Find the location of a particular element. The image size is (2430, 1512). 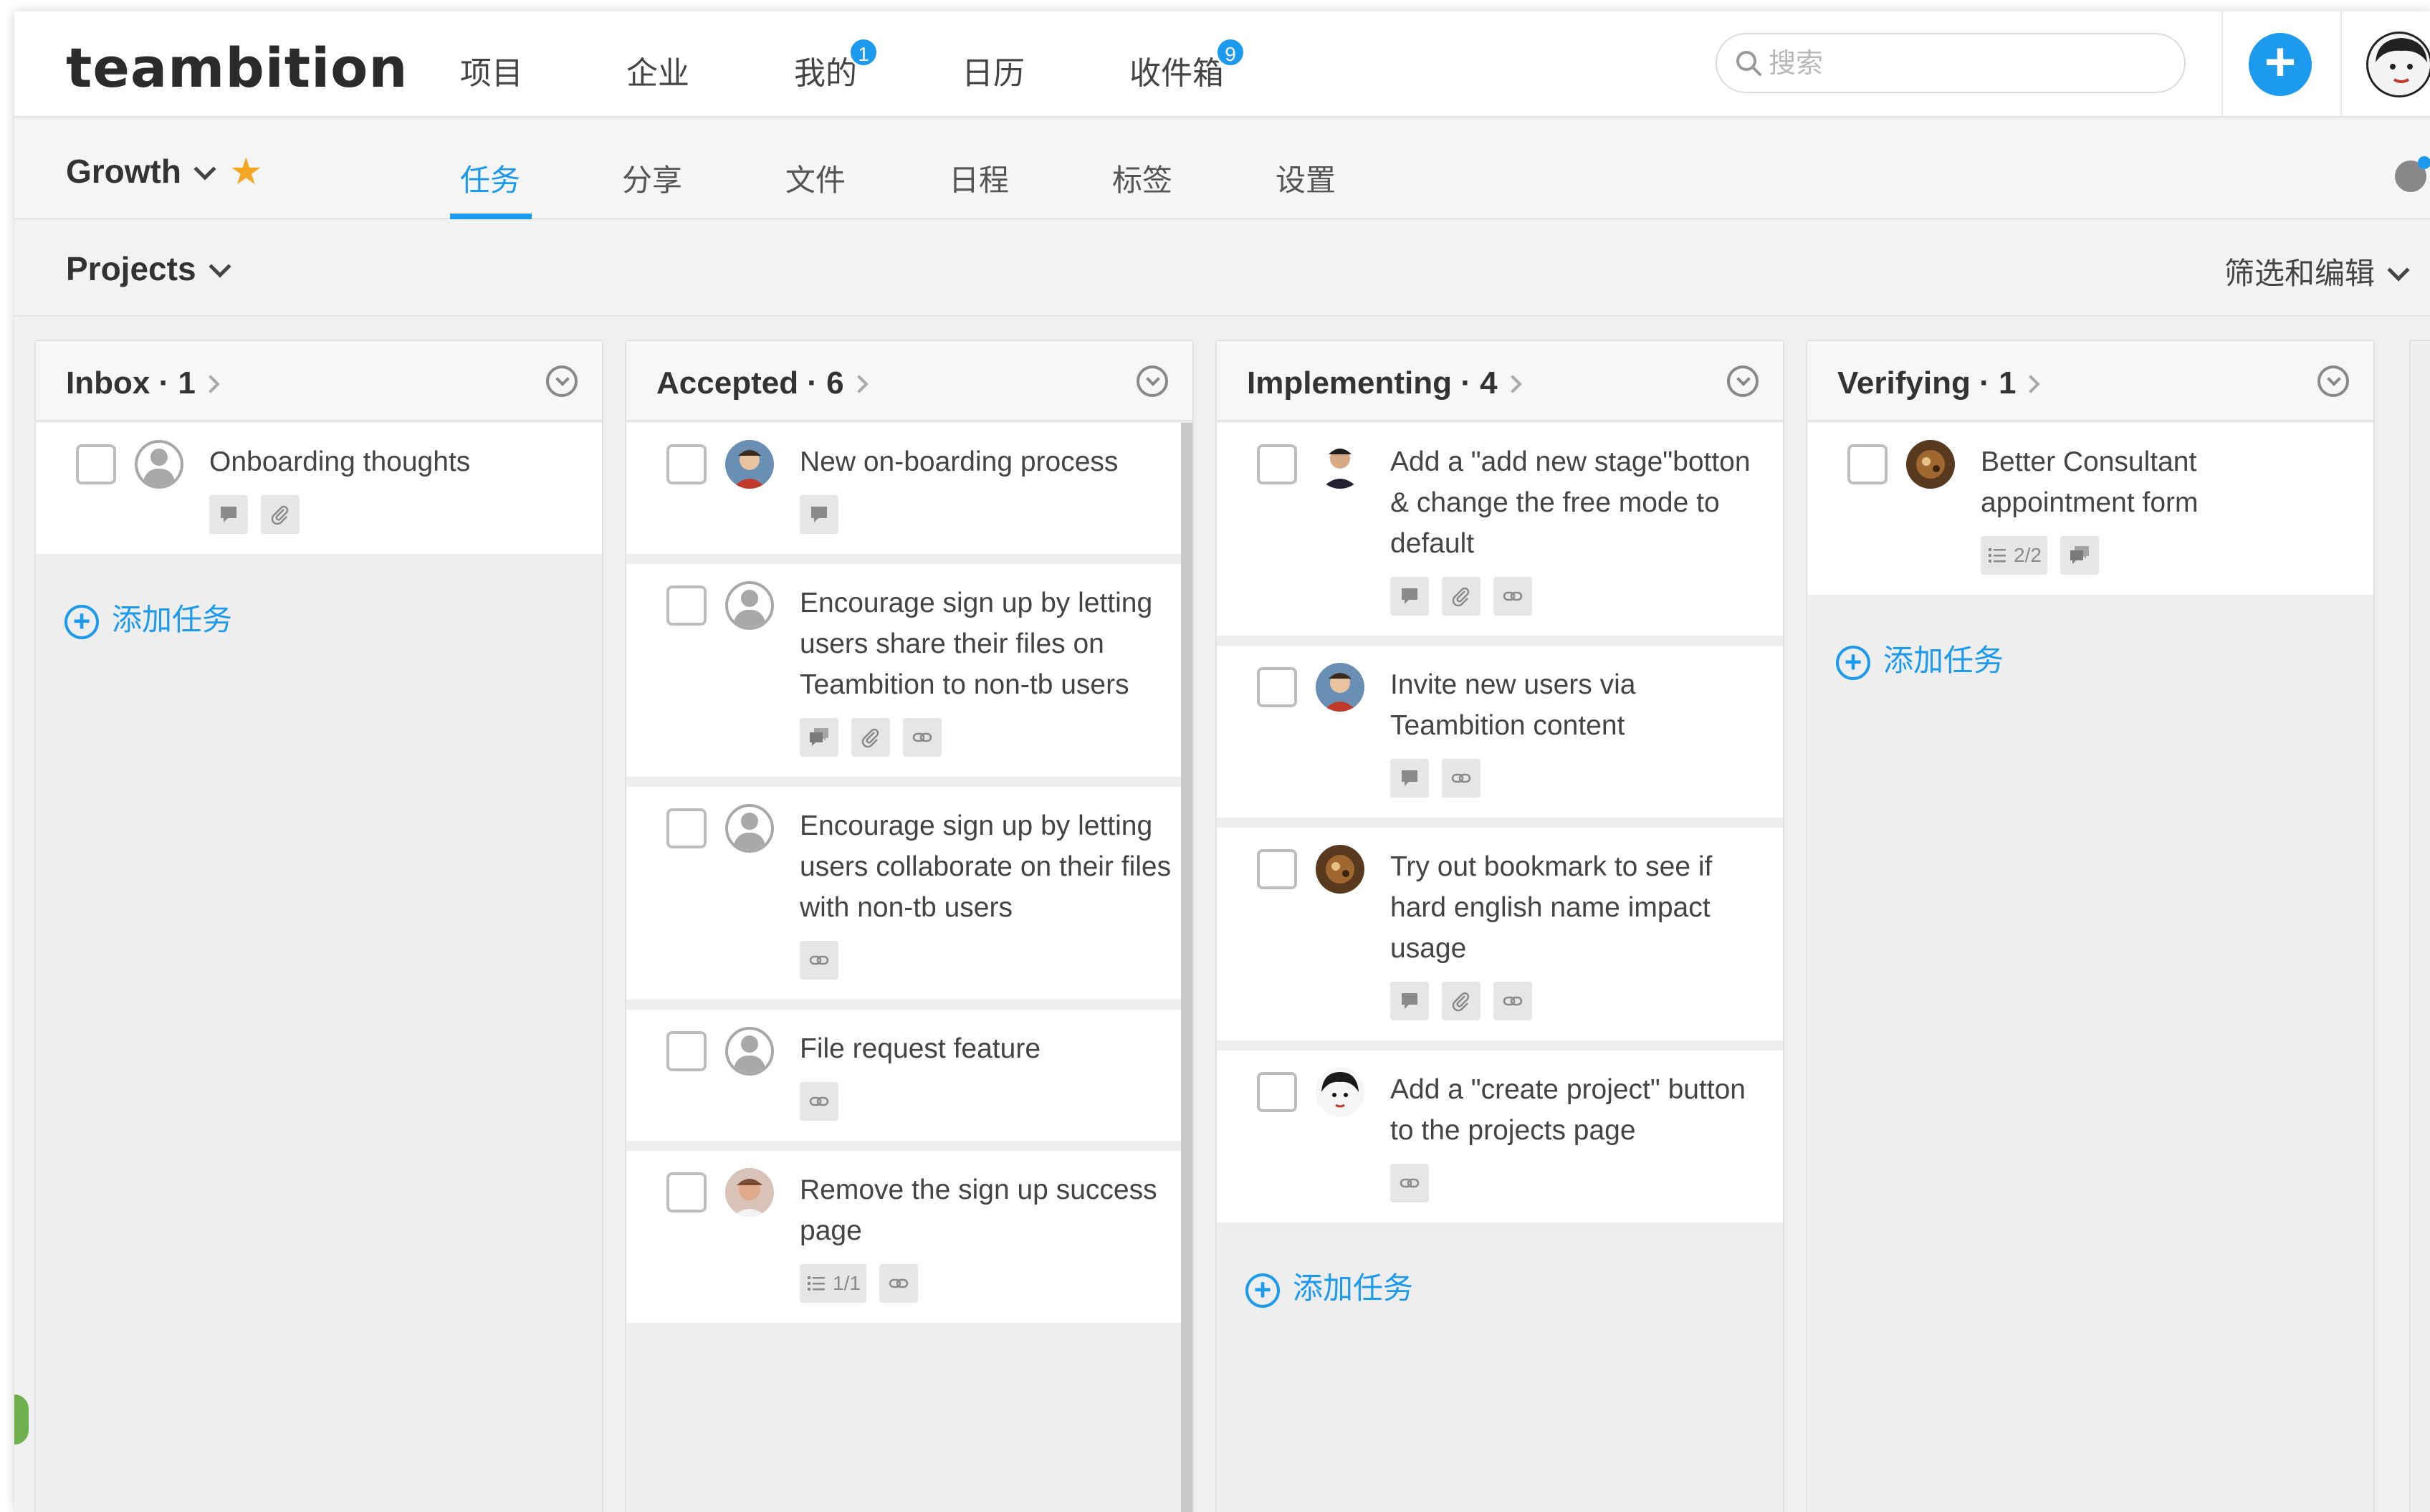

chevron-right-icon is located at coordinates (859, 384).